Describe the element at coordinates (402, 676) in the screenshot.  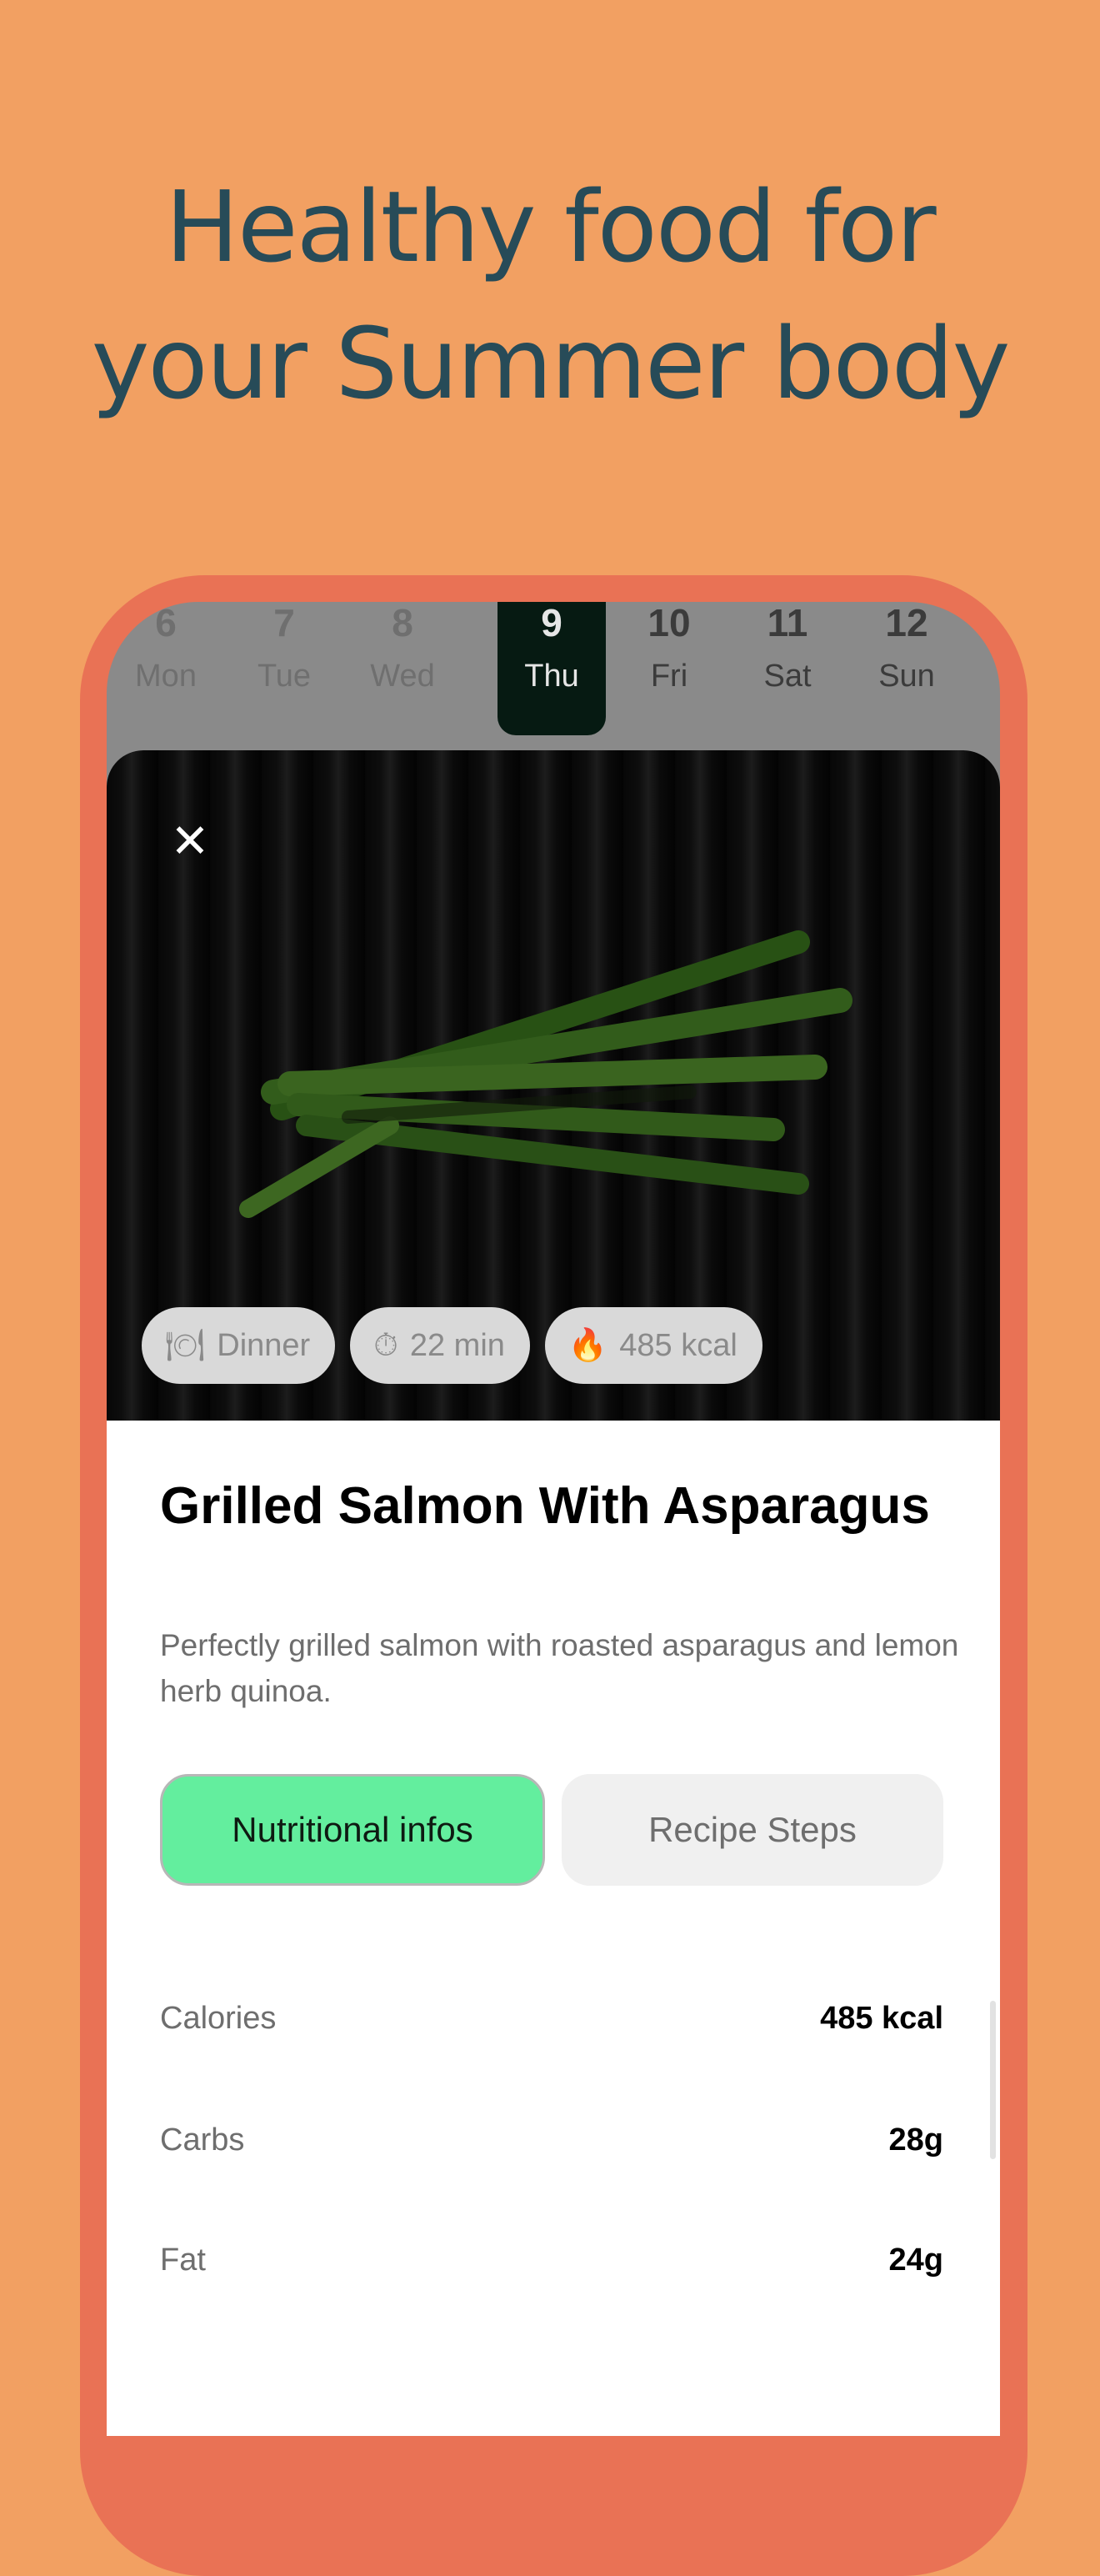
I see `day-label: Wed` at that location.